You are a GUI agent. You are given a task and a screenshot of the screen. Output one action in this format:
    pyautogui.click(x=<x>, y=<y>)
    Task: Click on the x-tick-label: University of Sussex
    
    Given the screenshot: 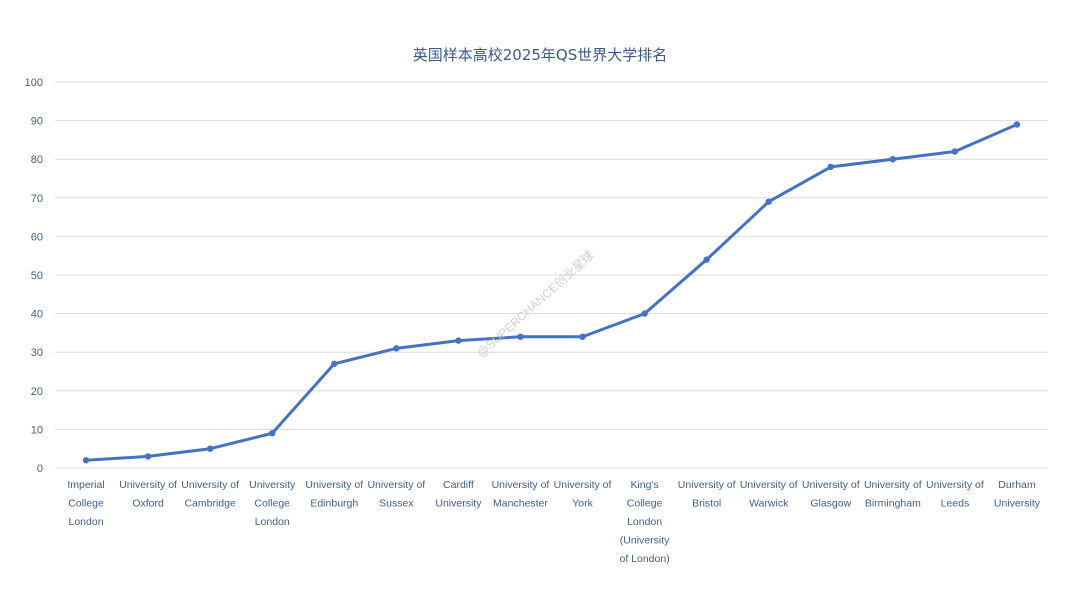 What is the action you would take?
    pyautogui.click(x=396, y=494)
    